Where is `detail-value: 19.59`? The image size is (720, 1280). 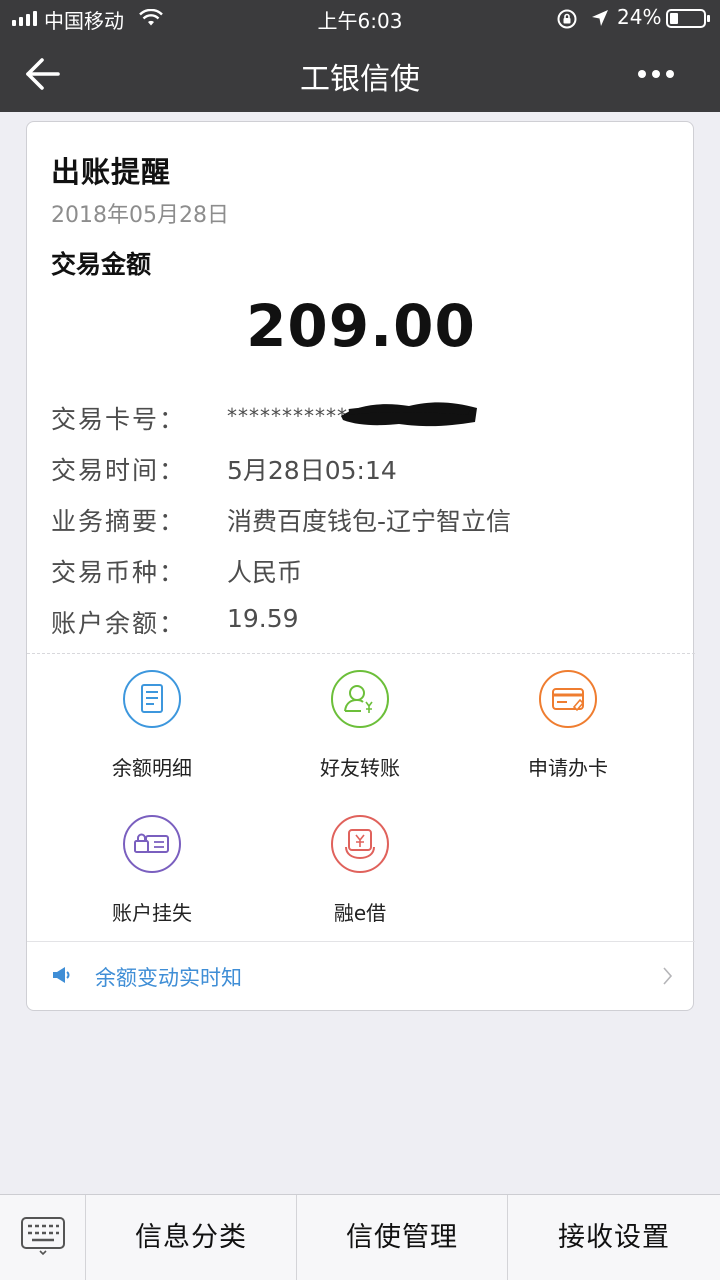 detail-value: 19.59 is located at coordinates (263, 618).